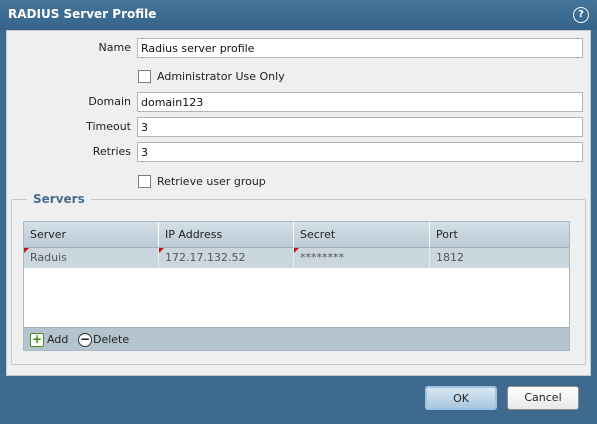 The width and height of the screenshot is (597, 424). Describe the element at coordinates (450, 257) in the screenshot. I see `cell-port-text: 1812` at that location.